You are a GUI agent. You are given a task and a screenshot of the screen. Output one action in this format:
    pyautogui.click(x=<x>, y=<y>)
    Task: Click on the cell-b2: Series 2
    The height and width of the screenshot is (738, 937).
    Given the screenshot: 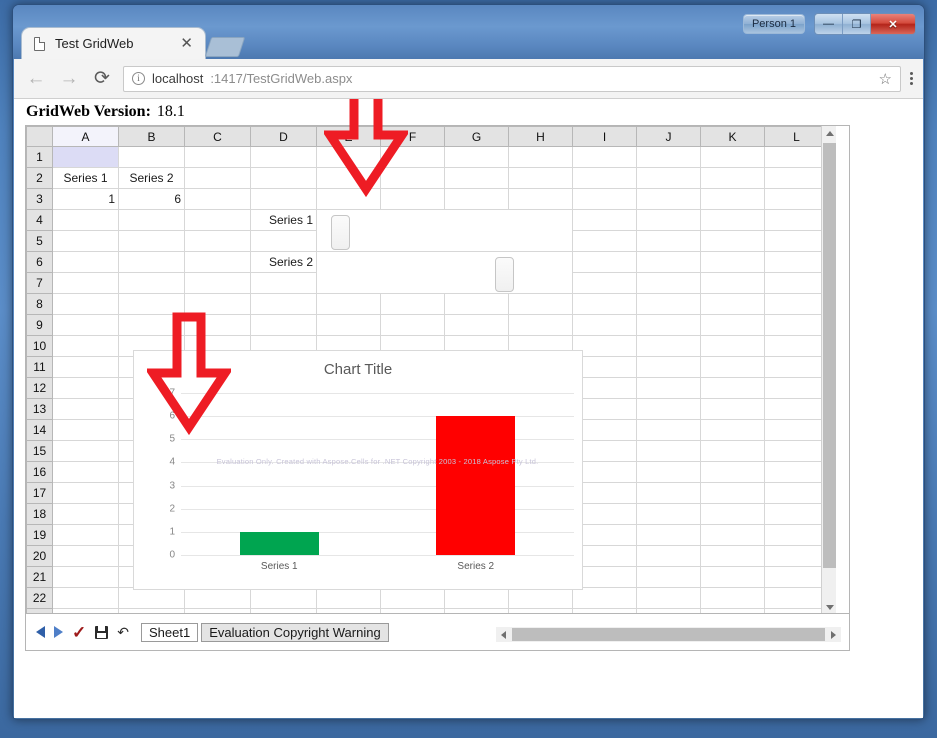 What is the action you would take?
    pyautogui.click(x=151, y=178)
    